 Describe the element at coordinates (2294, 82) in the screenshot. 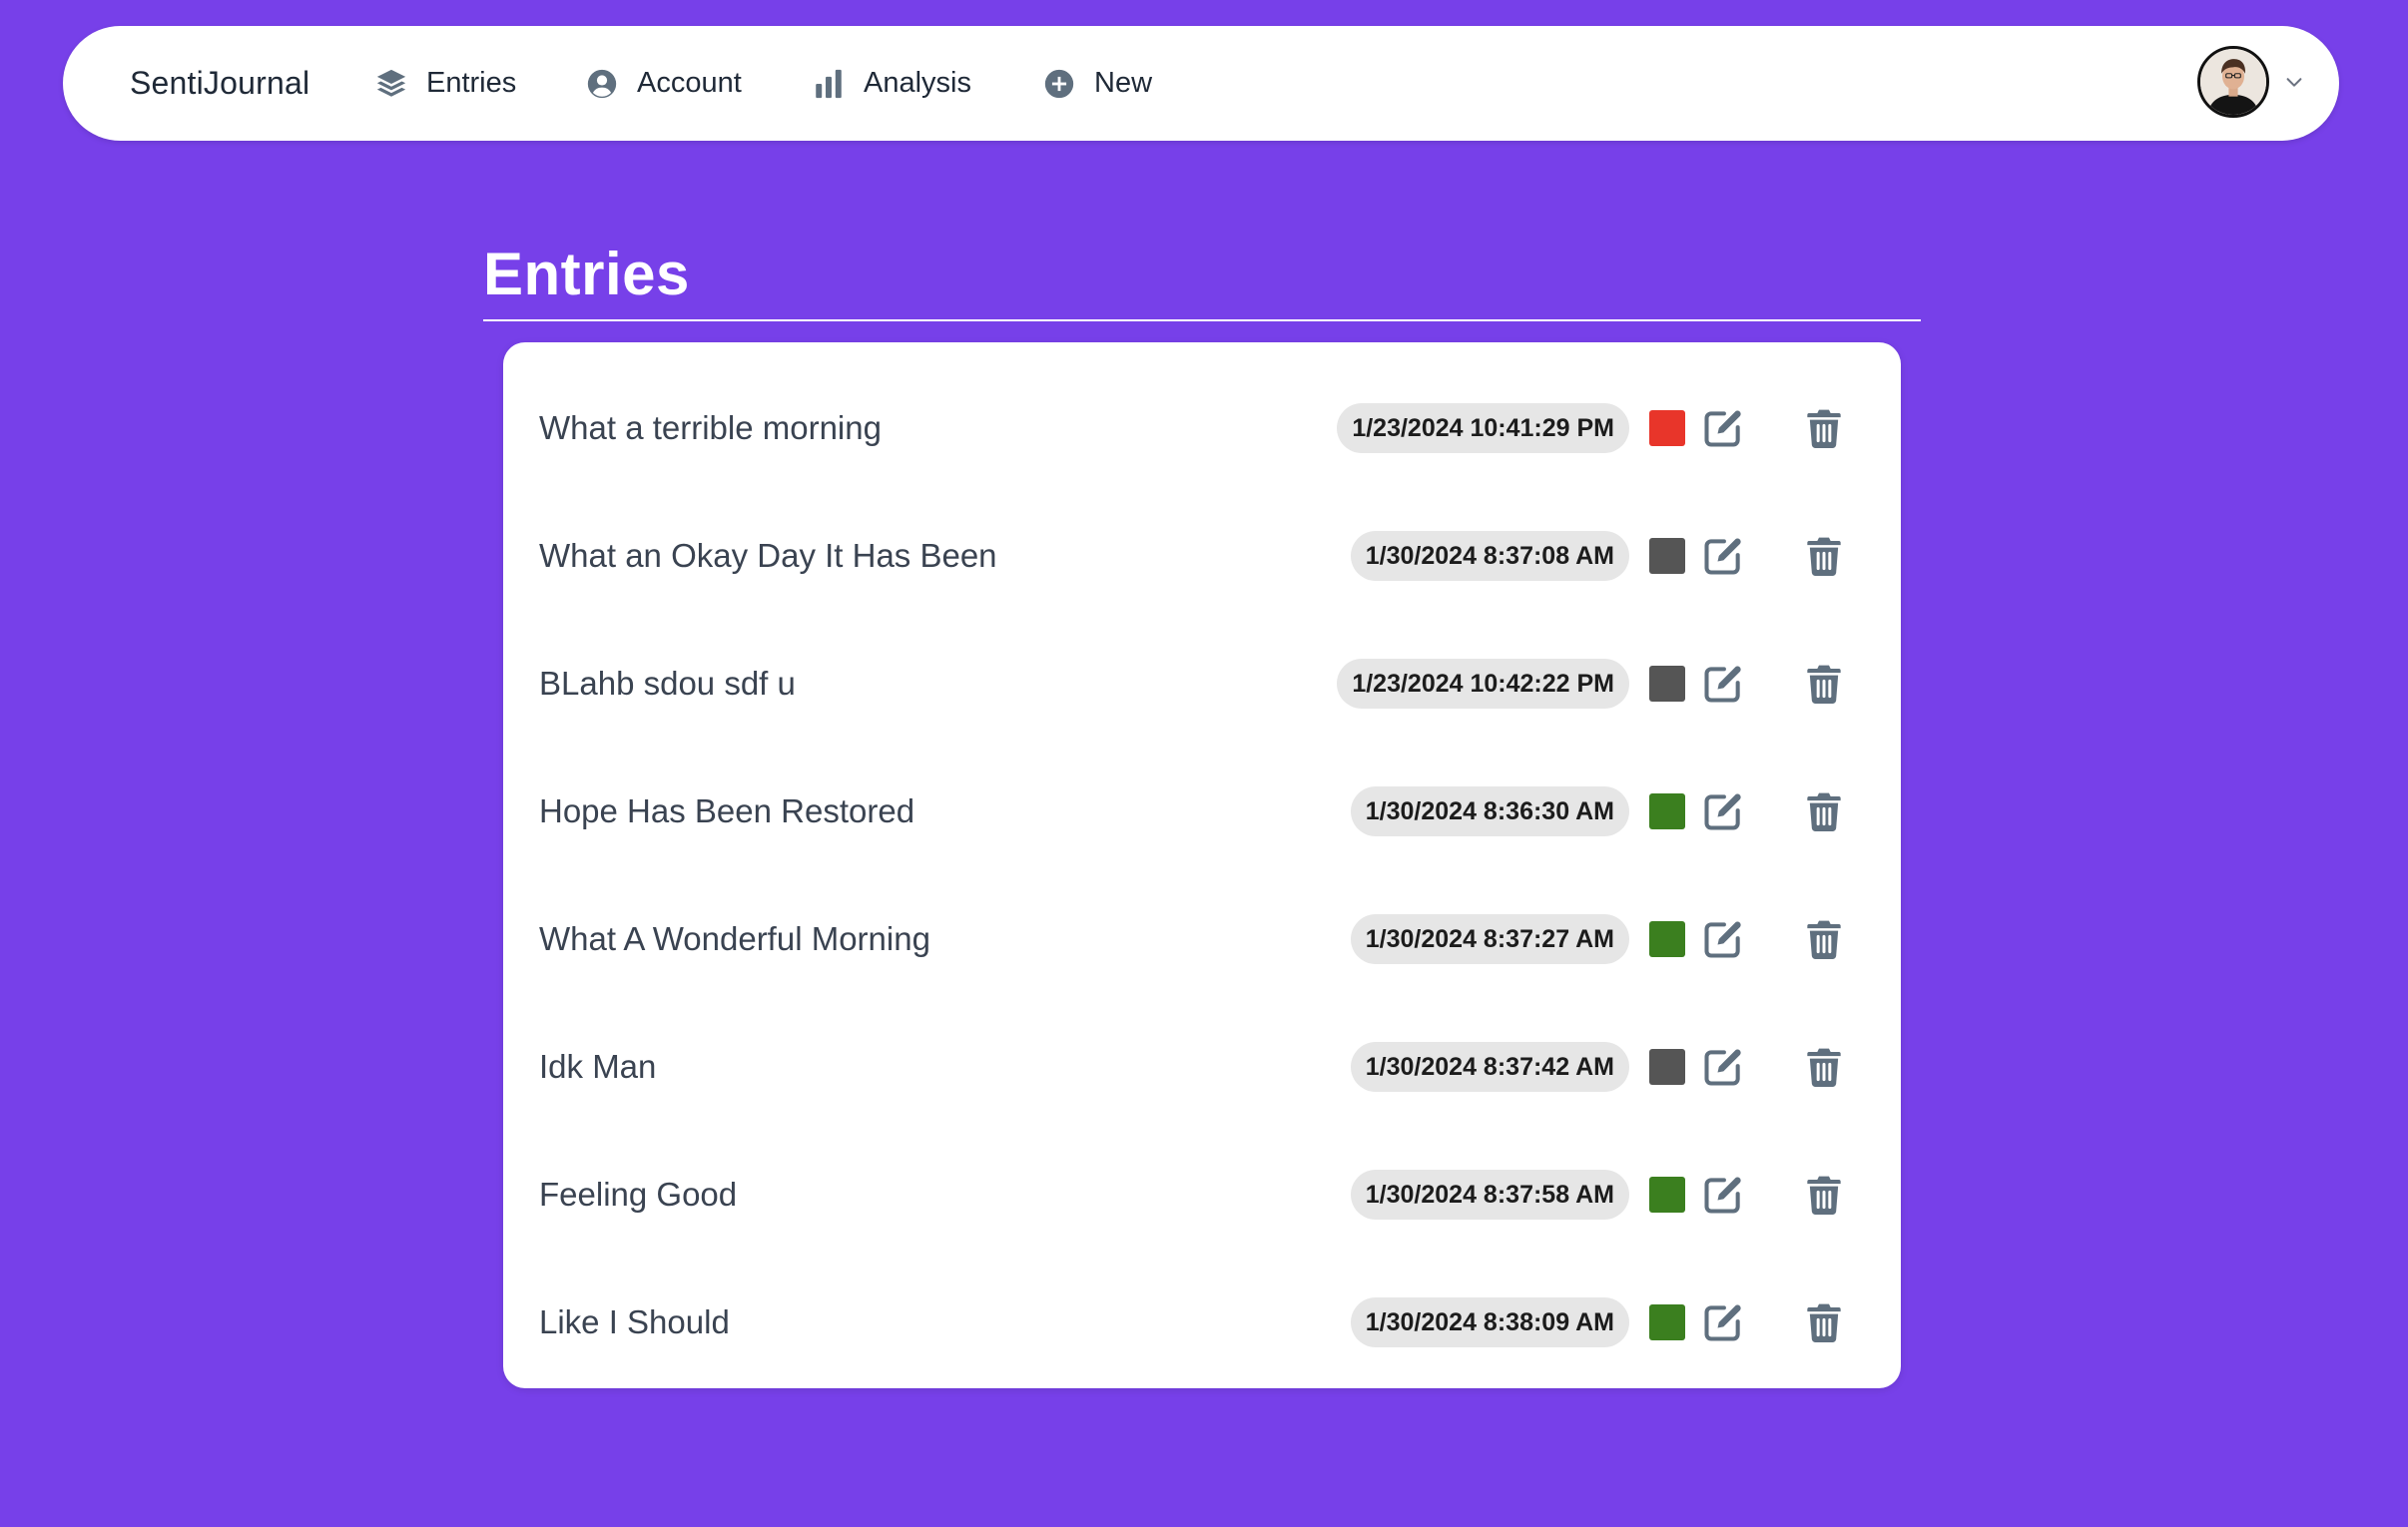

I see `chevron-down-icon` at that location.